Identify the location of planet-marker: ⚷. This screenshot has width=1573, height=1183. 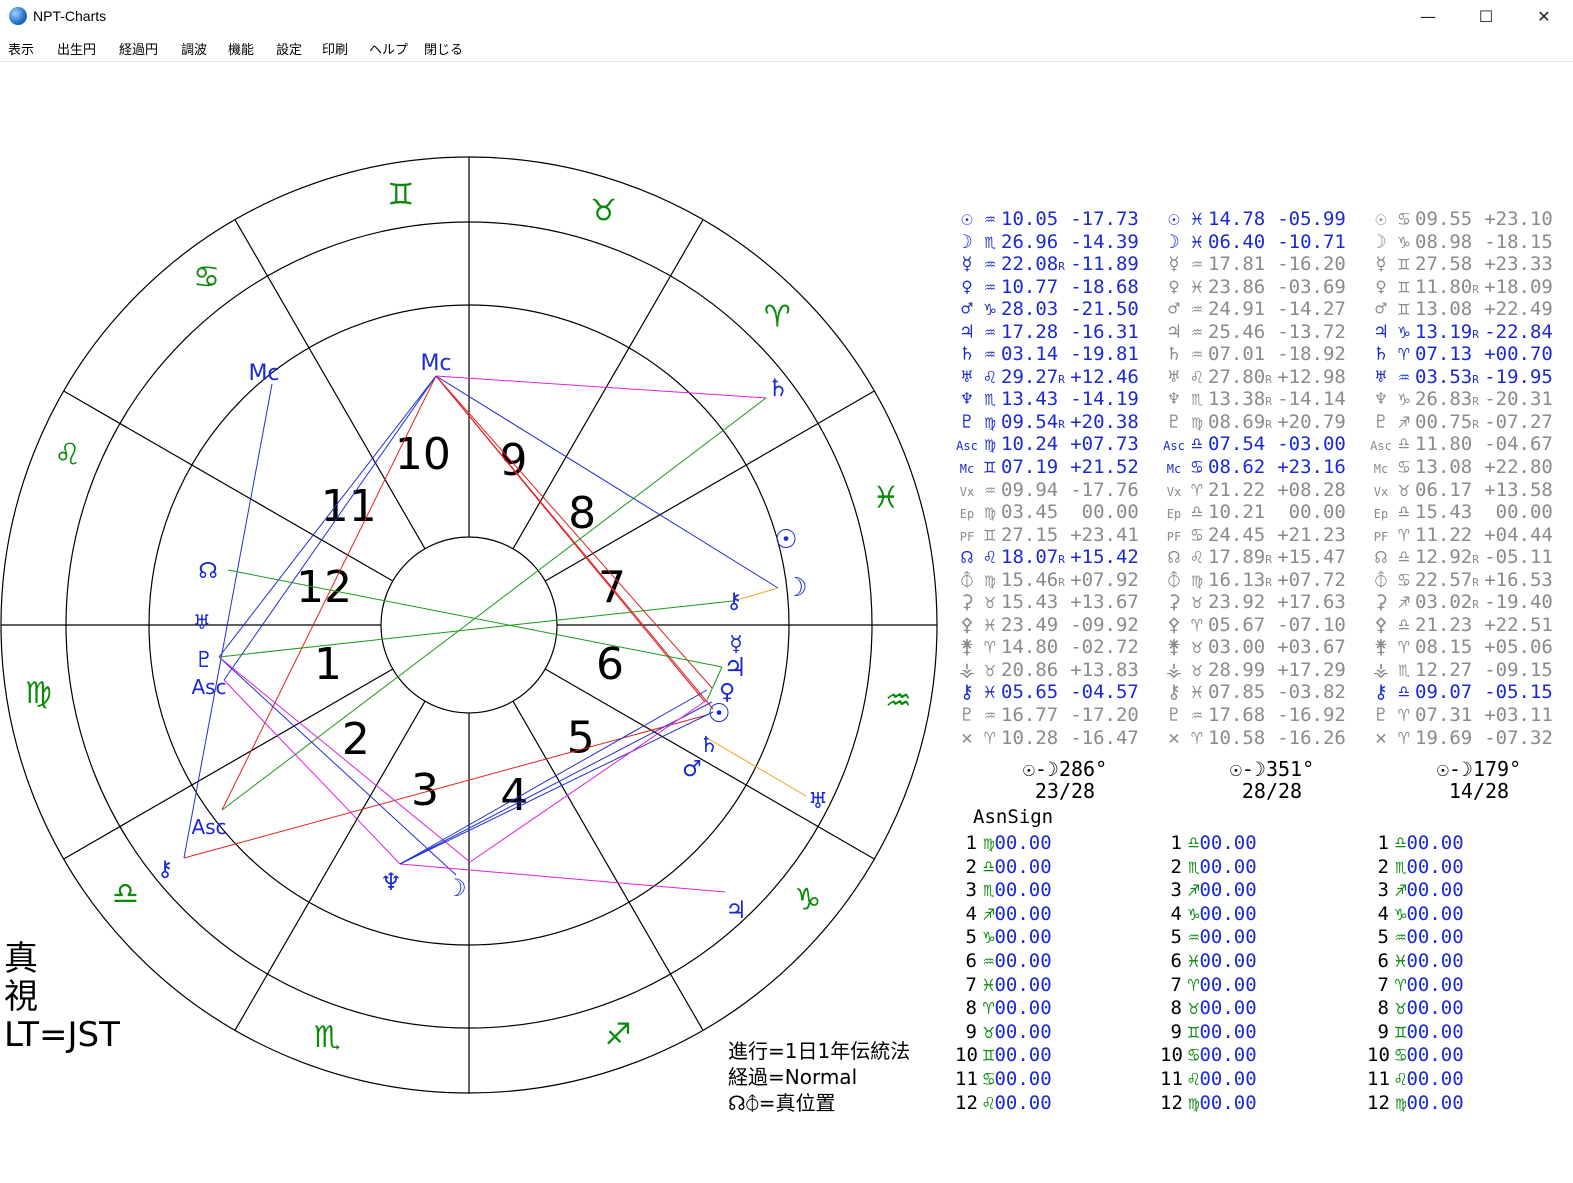
(165, 869).